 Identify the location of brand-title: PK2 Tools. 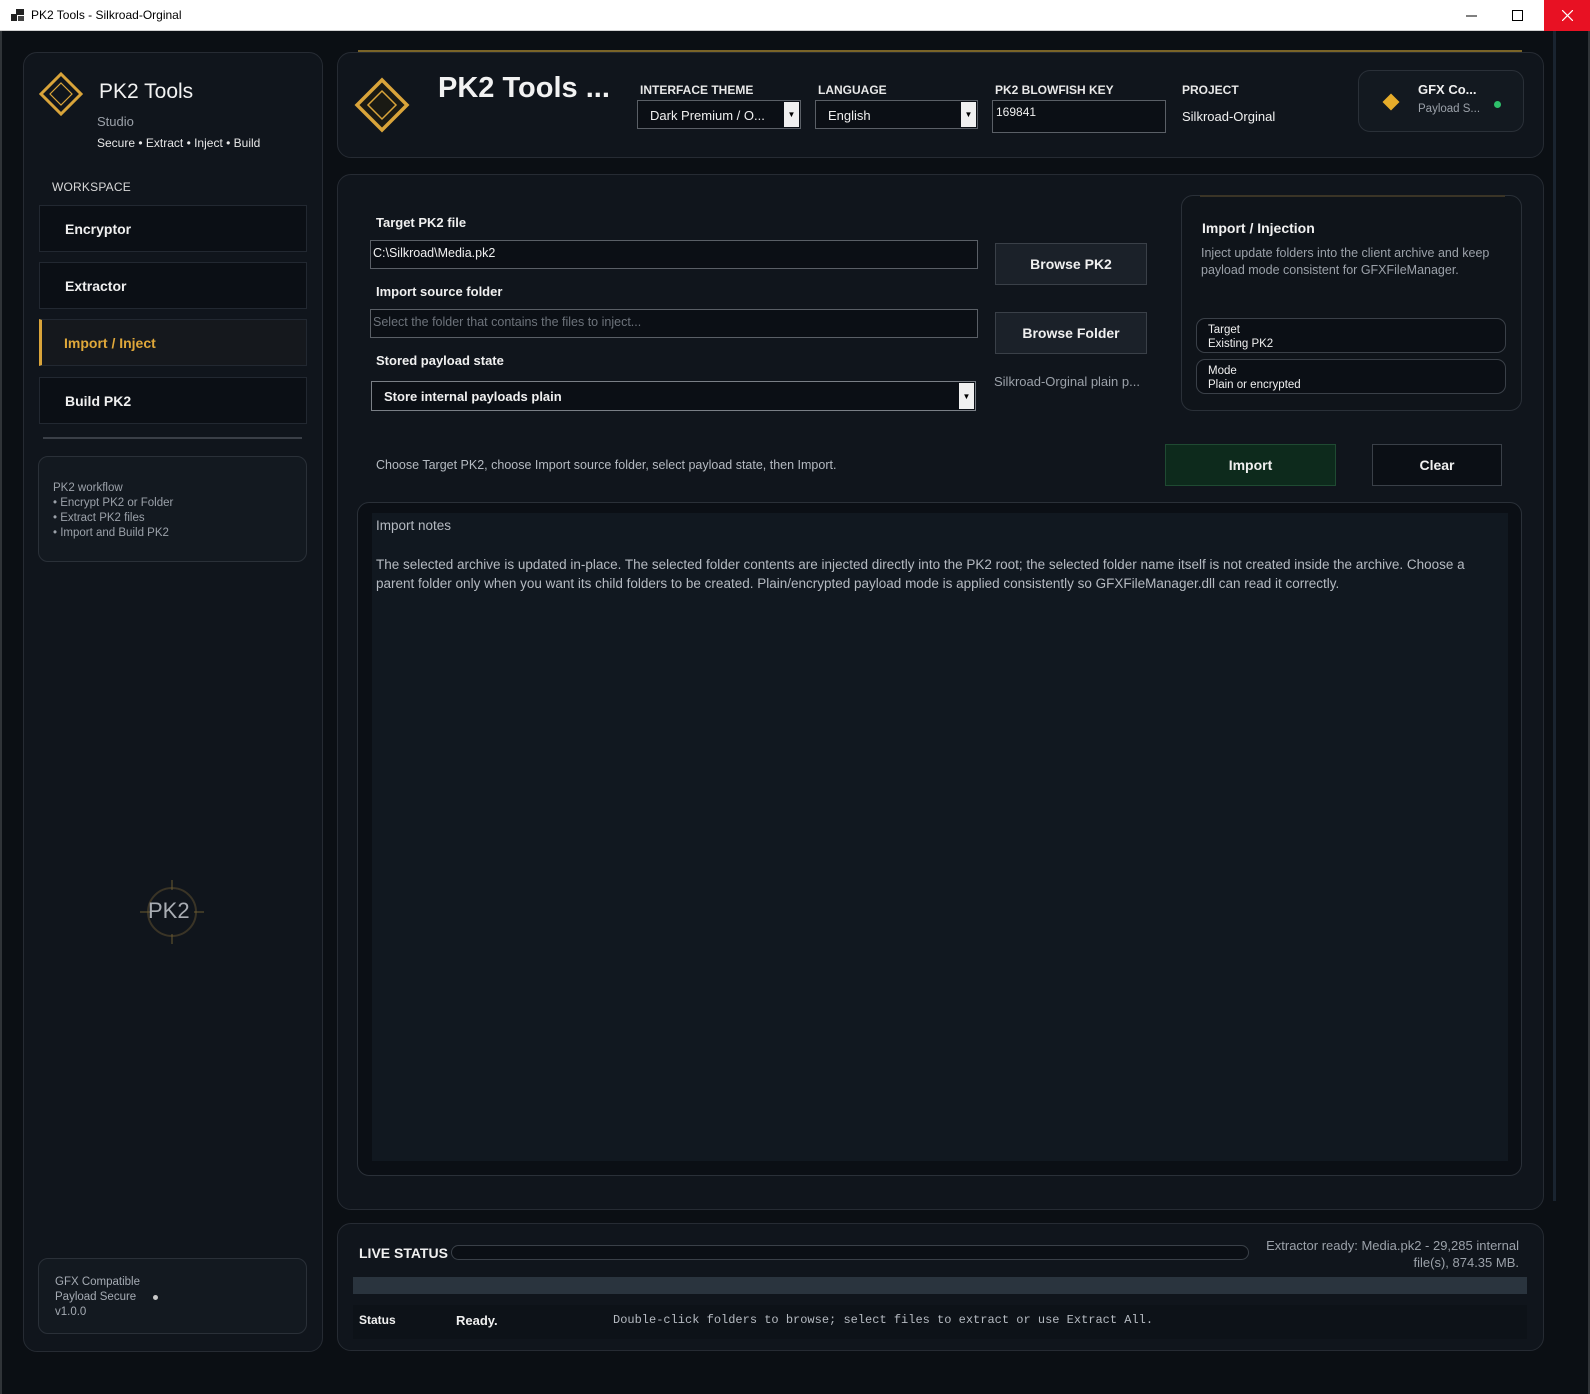
(146, 91).